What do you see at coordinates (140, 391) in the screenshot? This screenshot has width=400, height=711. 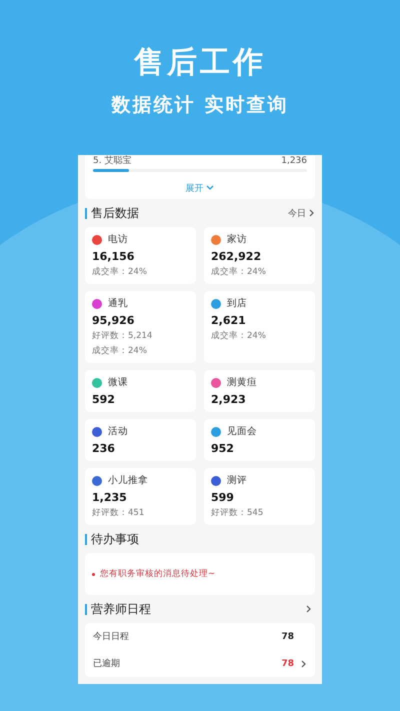 I see `stat-card: 微课 592` at bounding box center [140, 391].